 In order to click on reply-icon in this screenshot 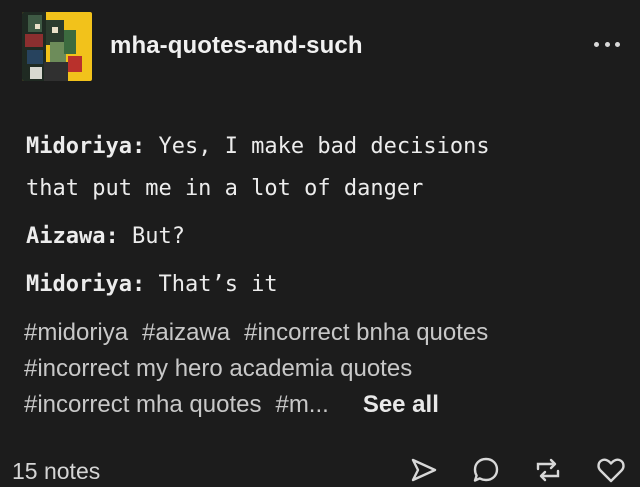, I will do `click(486, 470)`.